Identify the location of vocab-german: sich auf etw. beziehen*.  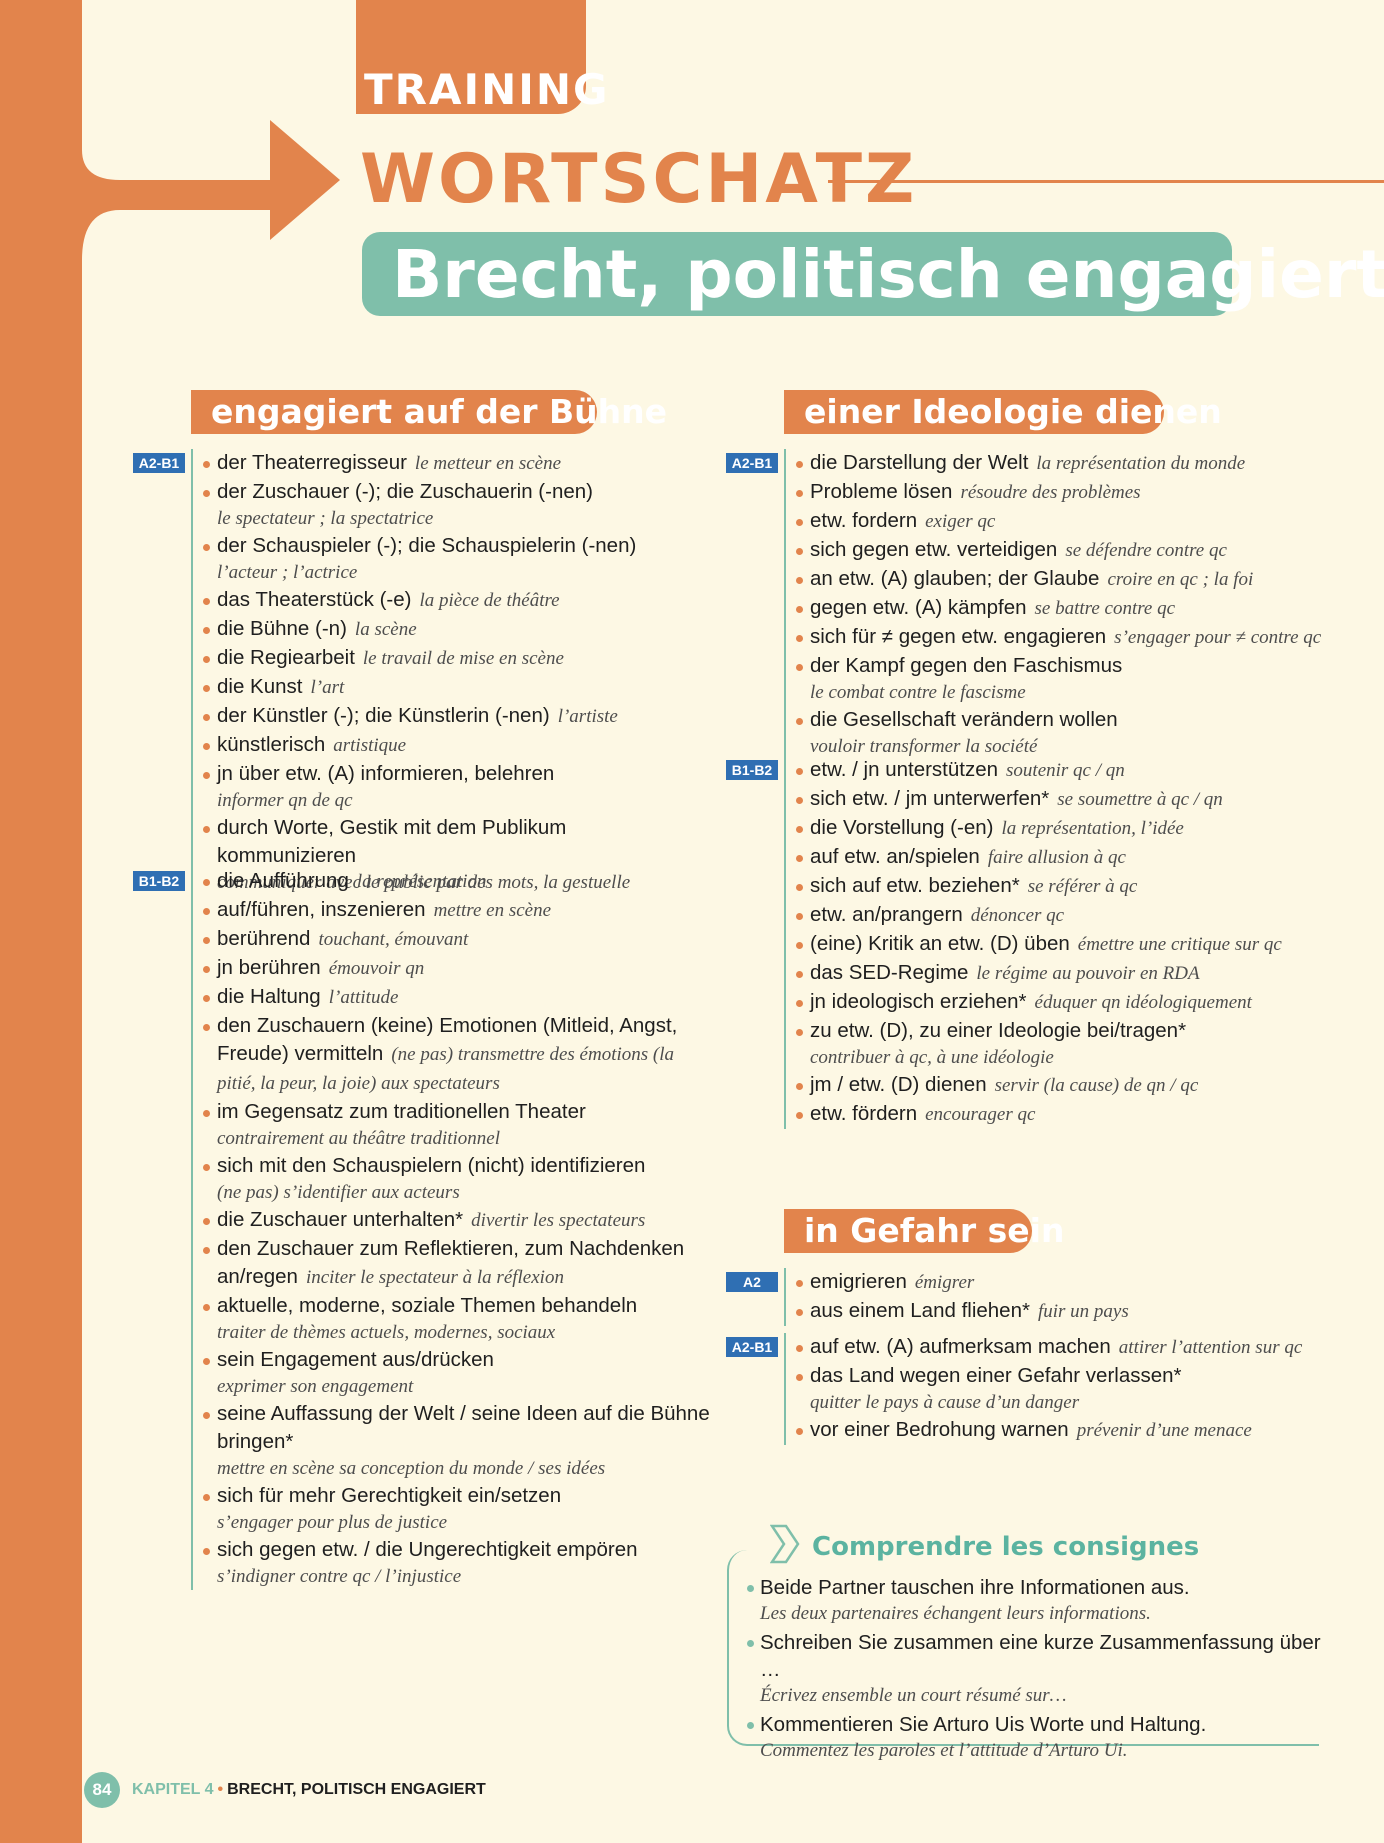
(915, 885).